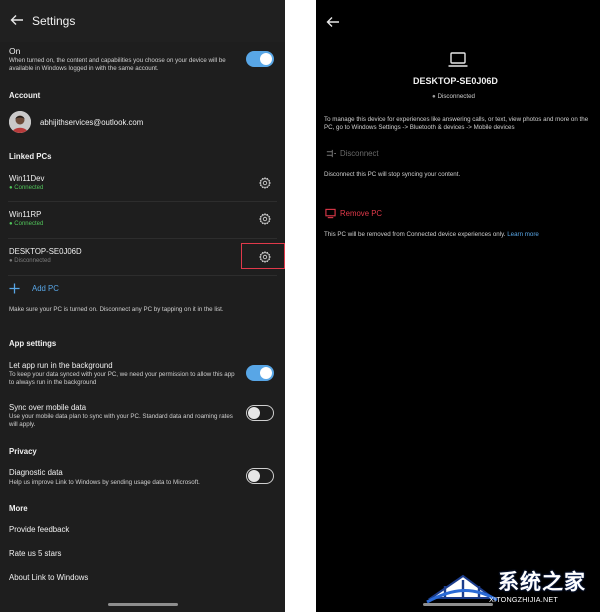  I want to click on laptop-icon, so click(458, 59).